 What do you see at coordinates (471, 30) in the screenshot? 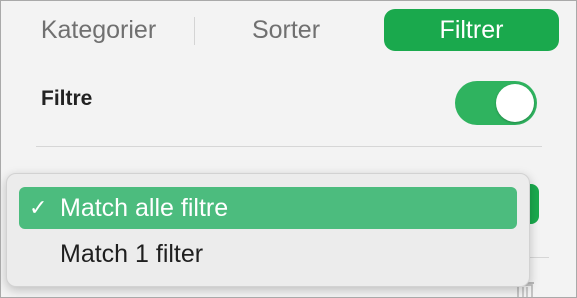
I see `tab-filter: Filtrer` at bounding box center [471, 30].